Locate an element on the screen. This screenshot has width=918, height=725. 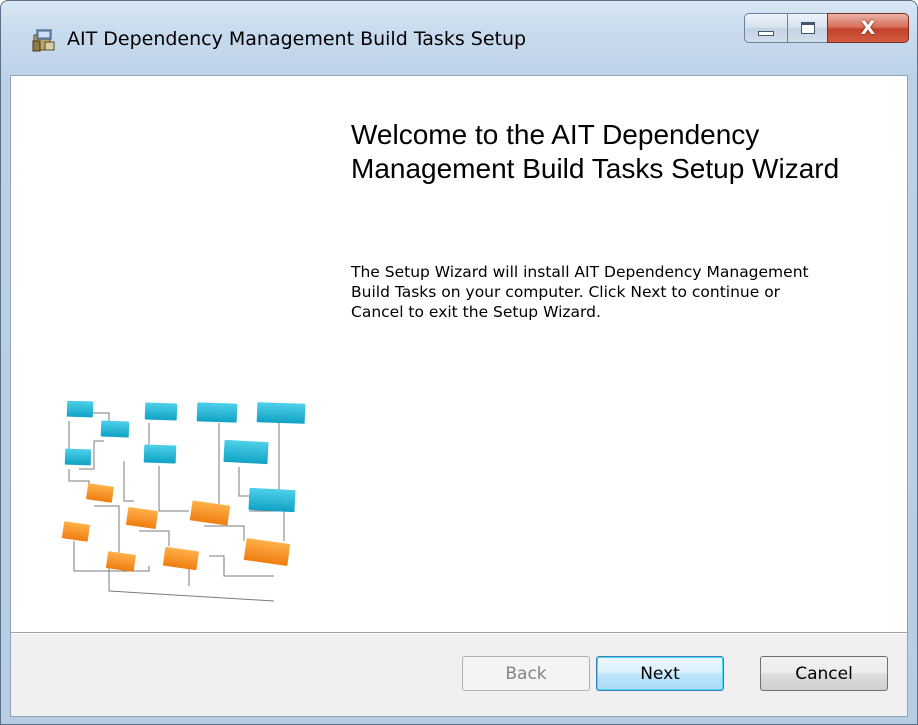
installer-package-icon is located at coordinates (43, 40).